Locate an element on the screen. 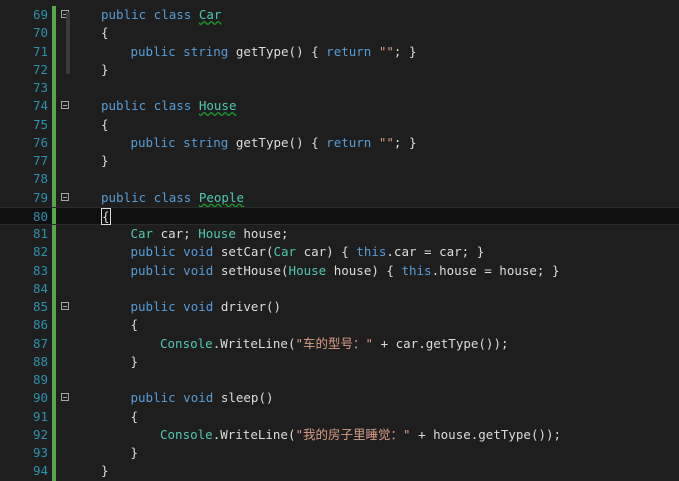 Image resolution: width=679 pixels, height=481 pixels. code-token: setHouse( is located at coordinates (254, 270).